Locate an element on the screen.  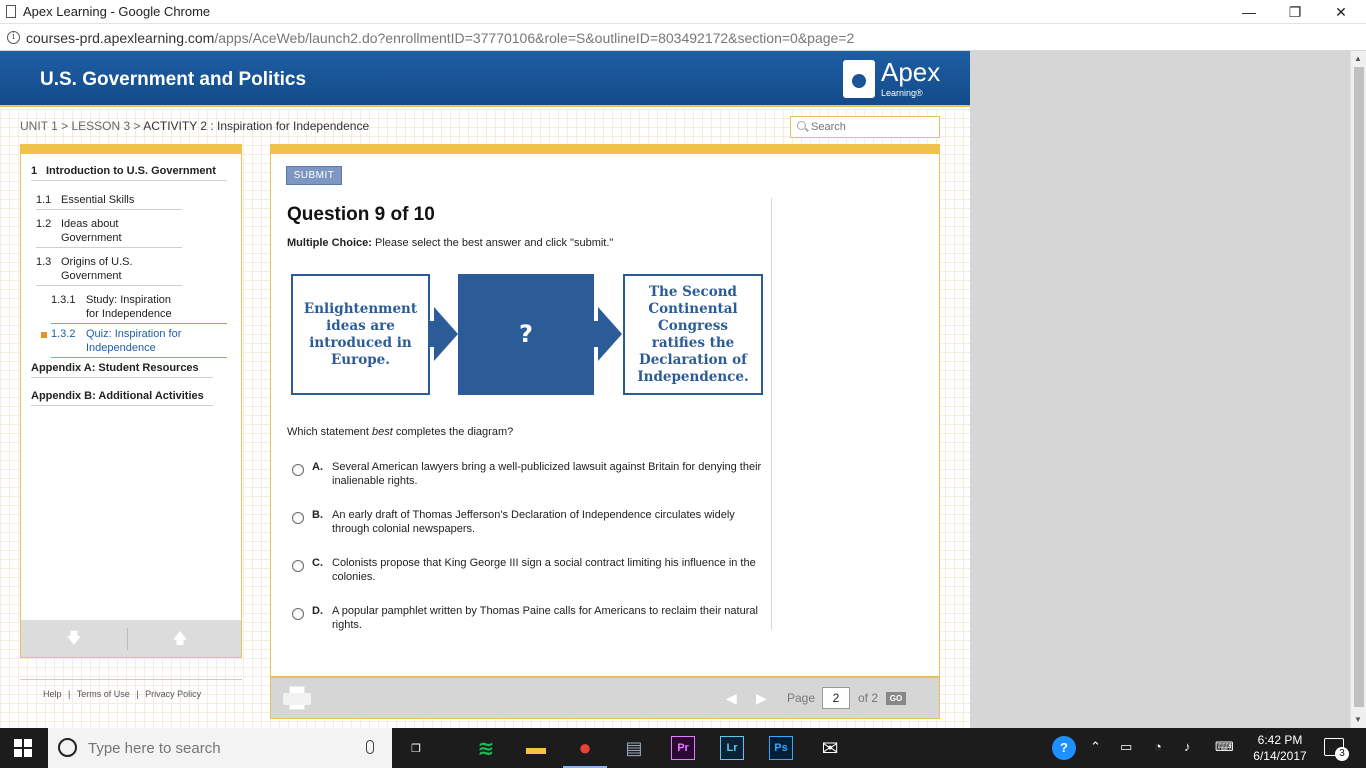
breadcrumb-lesson: LESSON 3 is located at coordinates (100, 126).